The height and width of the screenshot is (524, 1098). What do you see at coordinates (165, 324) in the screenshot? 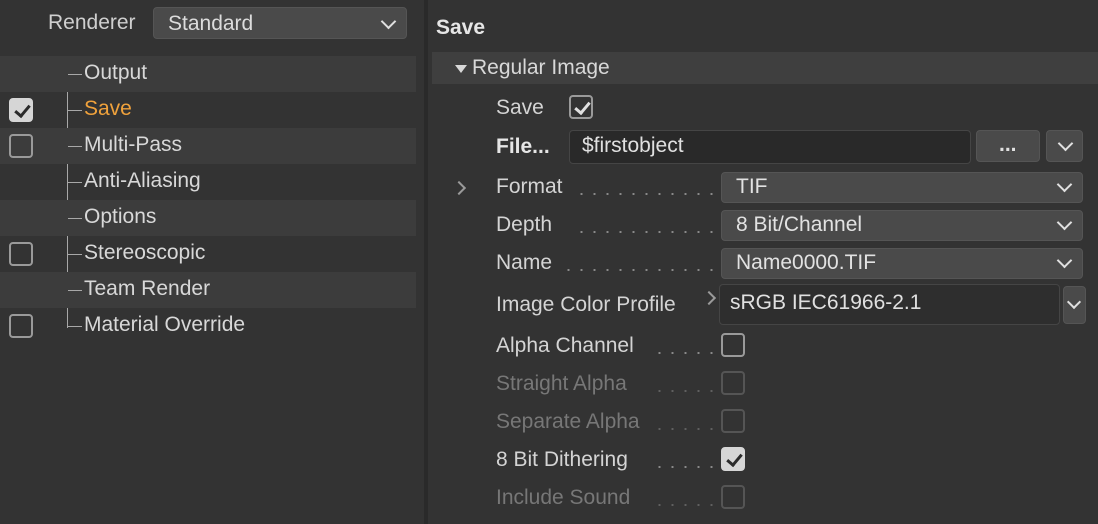
I see `tree-item-label: Material Override` at bounding box center [165, 324].